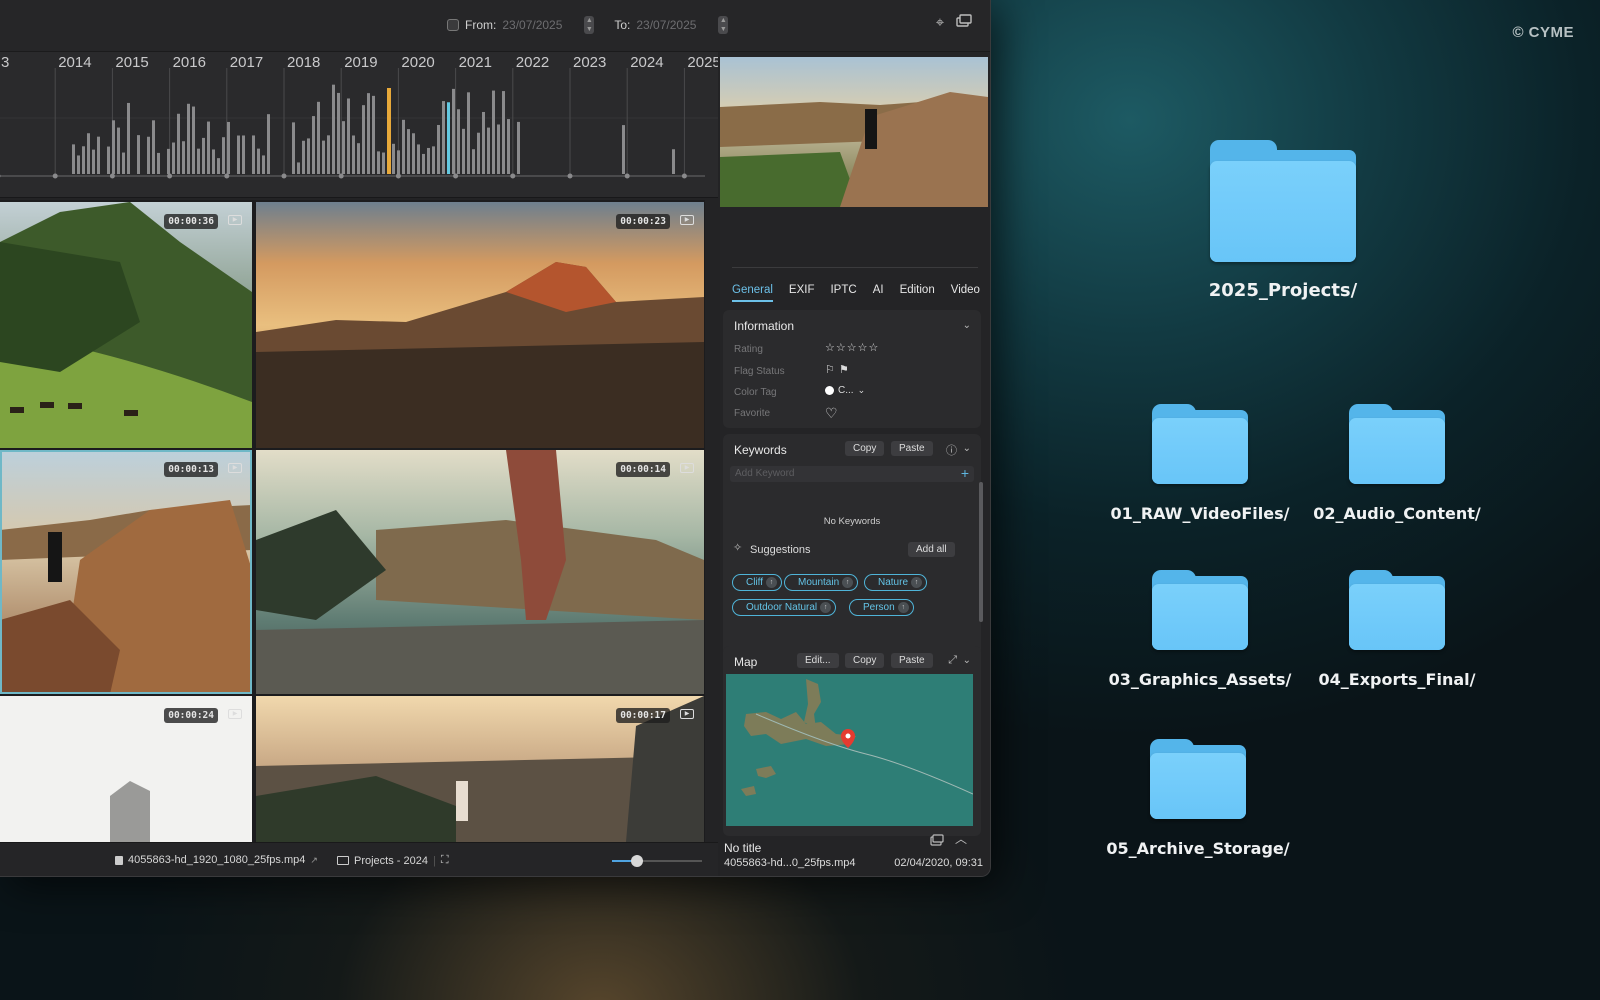  Describe the element at coordinates (831, 413) in the screenshot. I see `heart-icon: ♡` at that location.